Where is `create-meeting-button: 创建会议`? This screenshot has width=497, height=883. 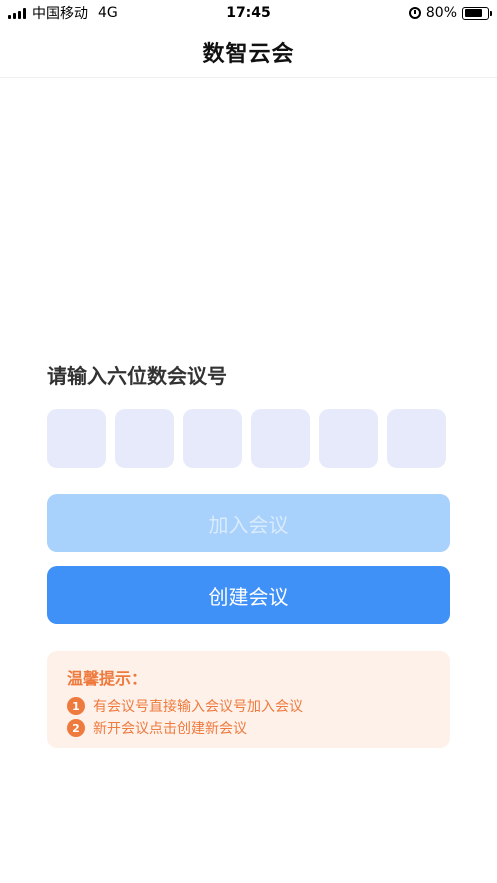
create-meeting-button: 创建会议 is located at coordinates (248, 595).